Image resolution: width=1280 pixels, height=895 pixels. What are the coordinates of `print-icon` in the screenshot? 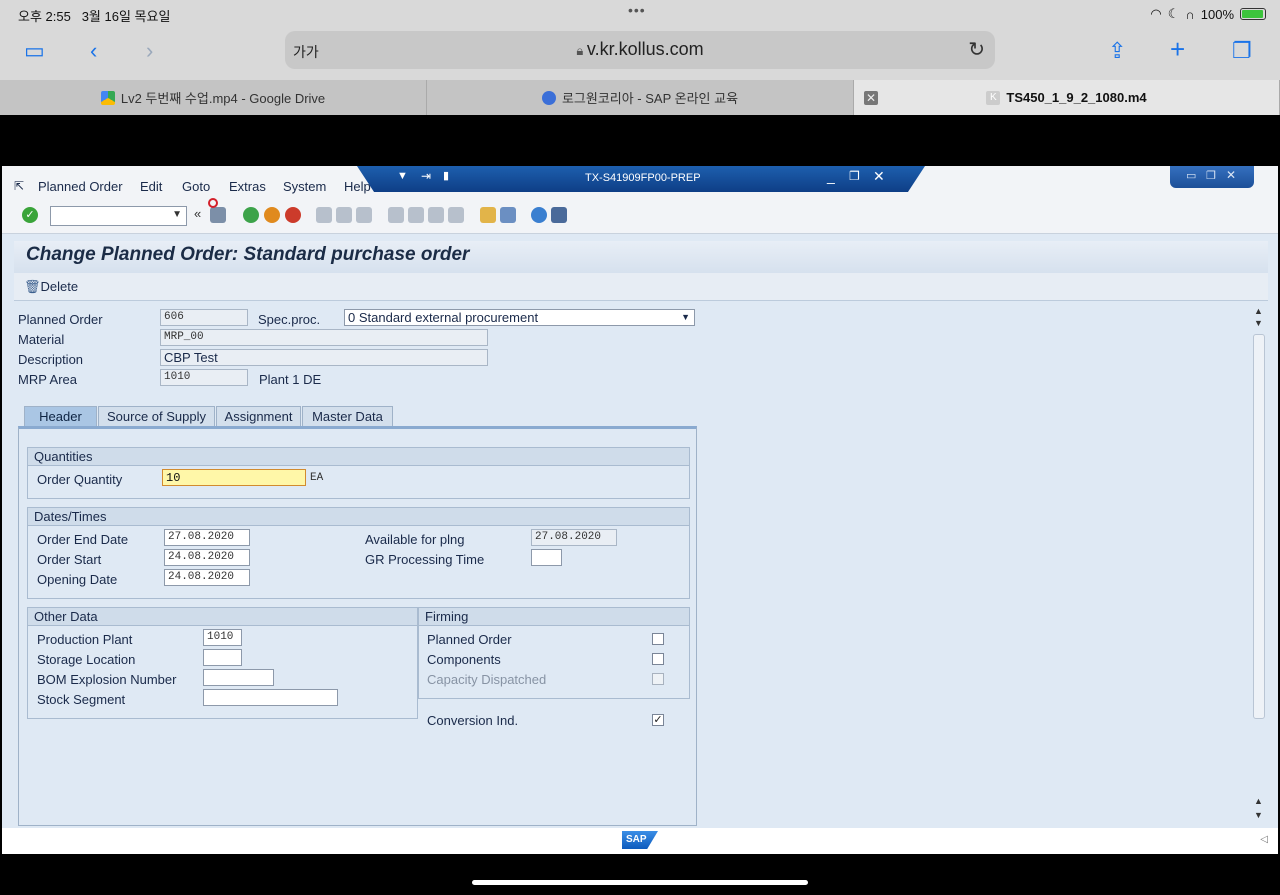 It's located at (324, 215).